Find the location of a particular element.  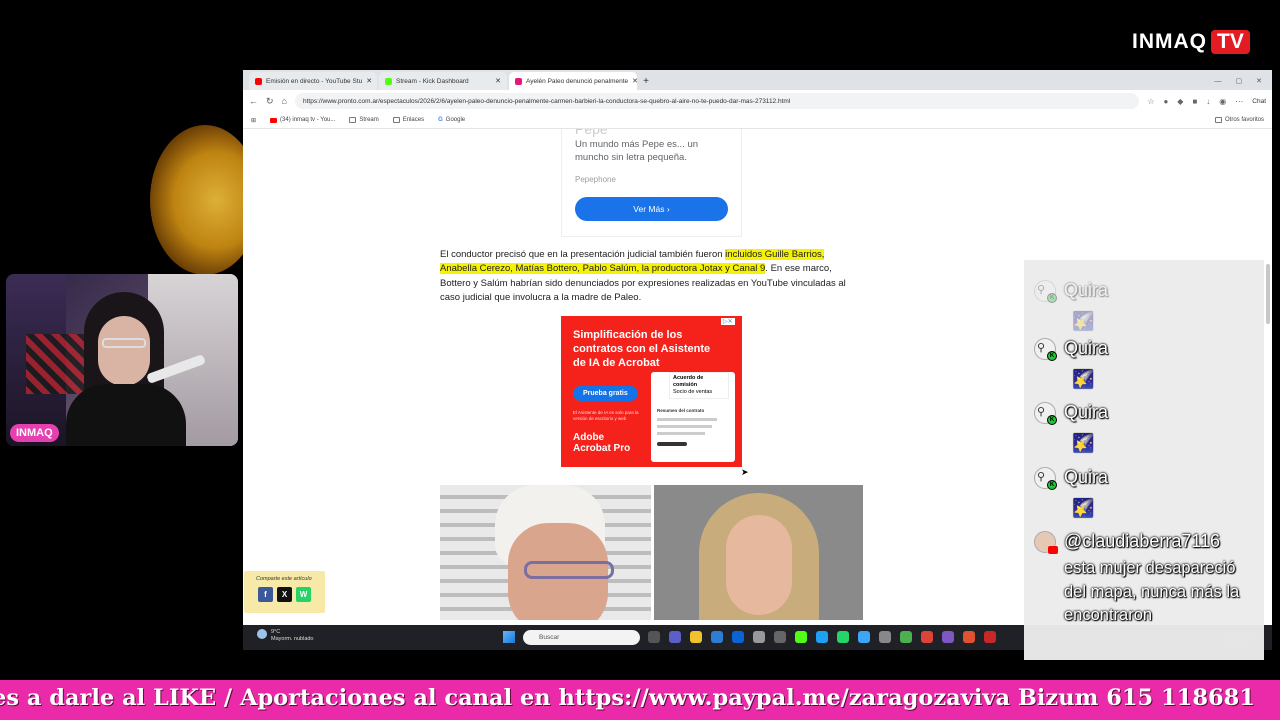

download-icon: ↓ is located at coordinates (1208, 101).